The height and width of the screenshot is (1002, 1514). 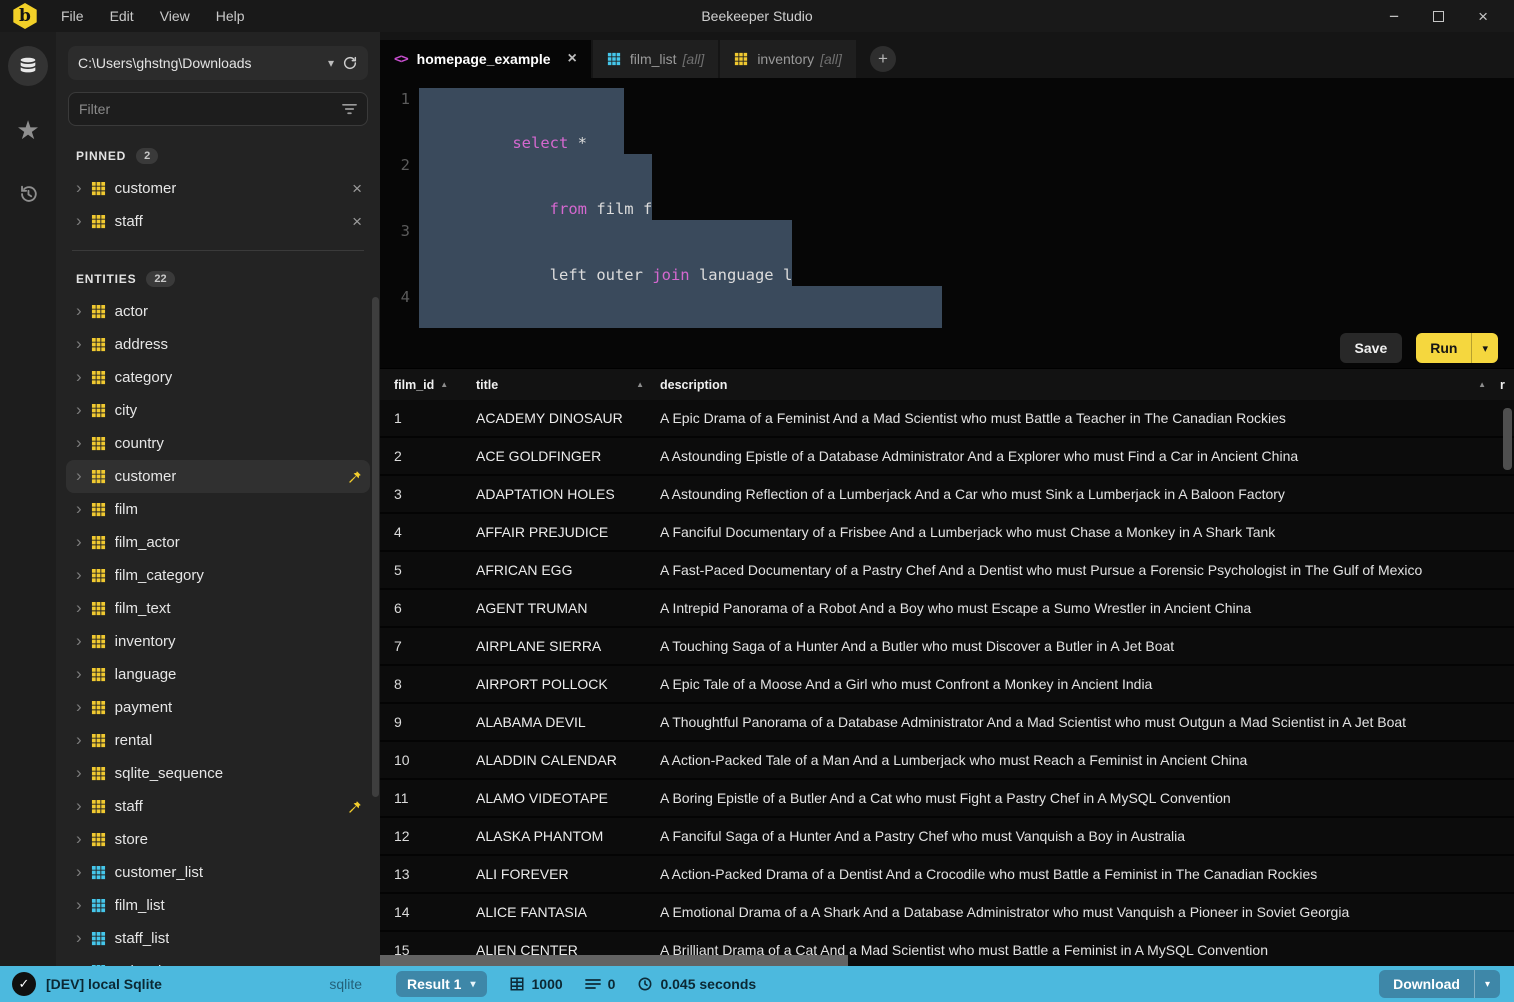 What do you see at coordinates (218, 806) in the screenshot?
I see `entity-item: › staff` at bounding box center [218, 806].